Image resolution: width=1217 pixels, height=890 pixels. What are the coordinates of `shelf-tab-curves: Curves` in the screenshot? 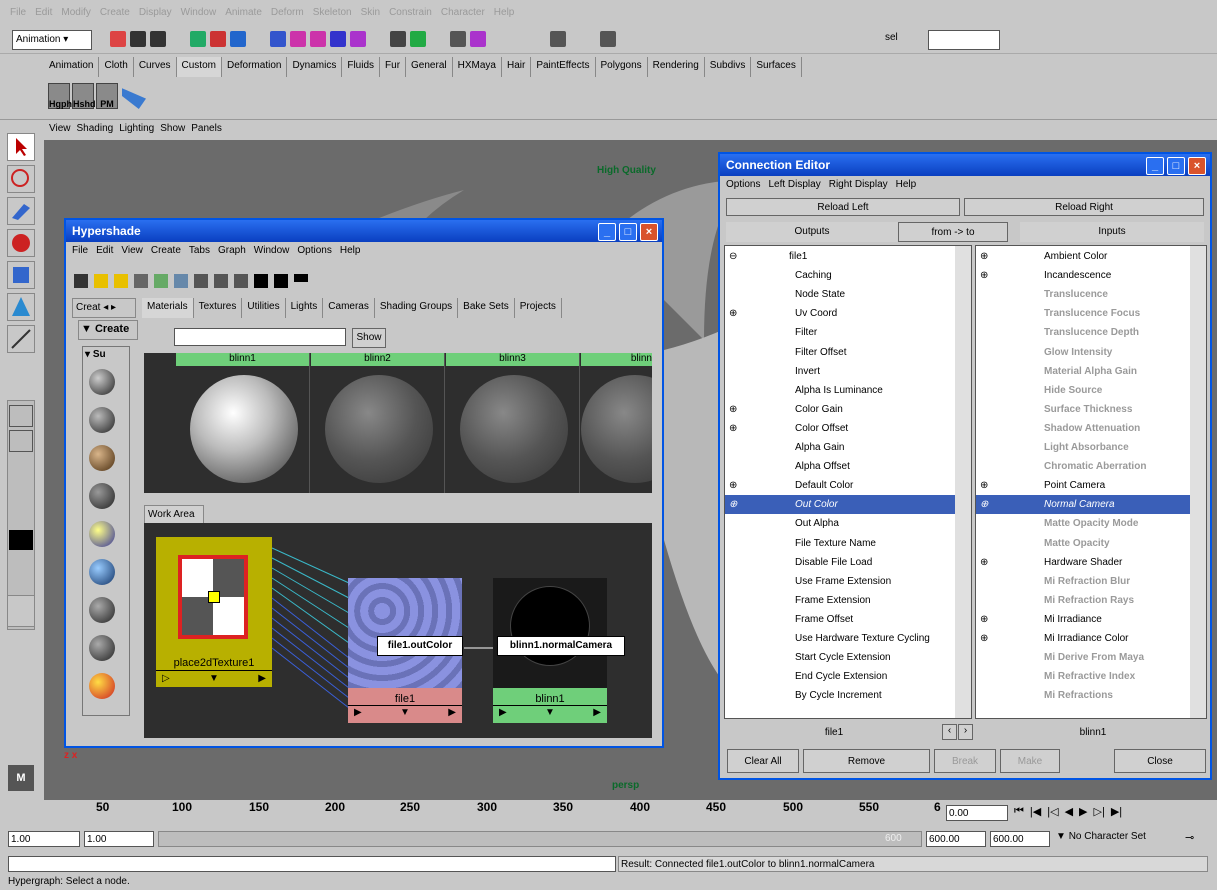 It's located at (155, 67).